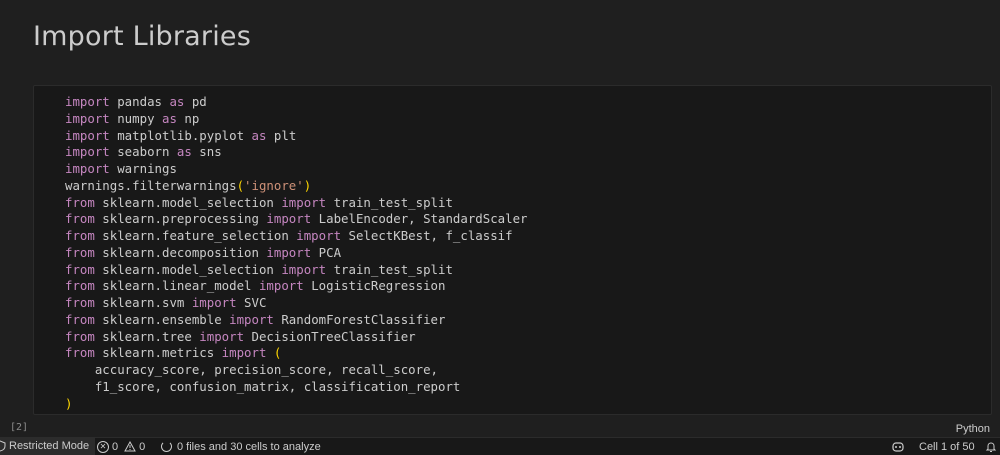  Describe the element at coordinates (296, 404) in the screenshot. I see `code-line: )` at that location.